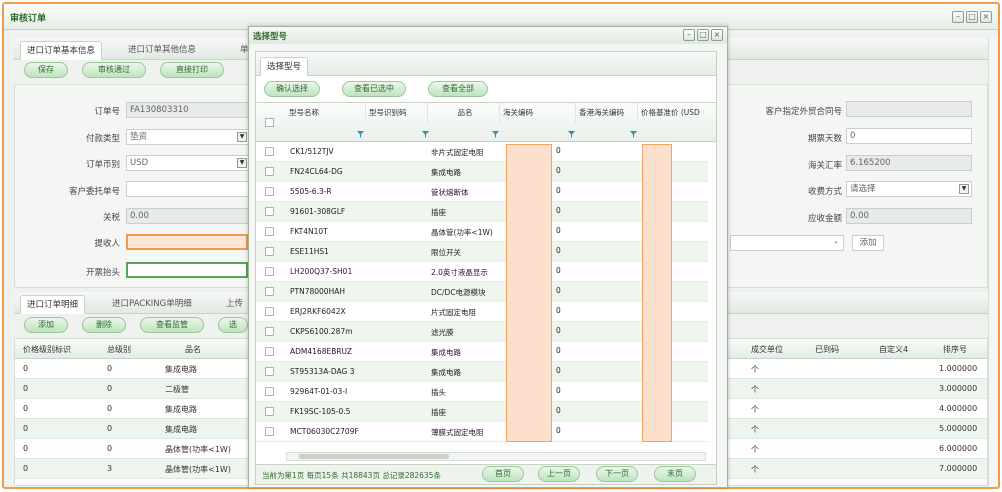 The height and width of the screenshot is (492, 1002). Describe the element at coordinates (607, 113) in the screenshot. I see `col-hk-hs-code: 香港海关编码` at that location.